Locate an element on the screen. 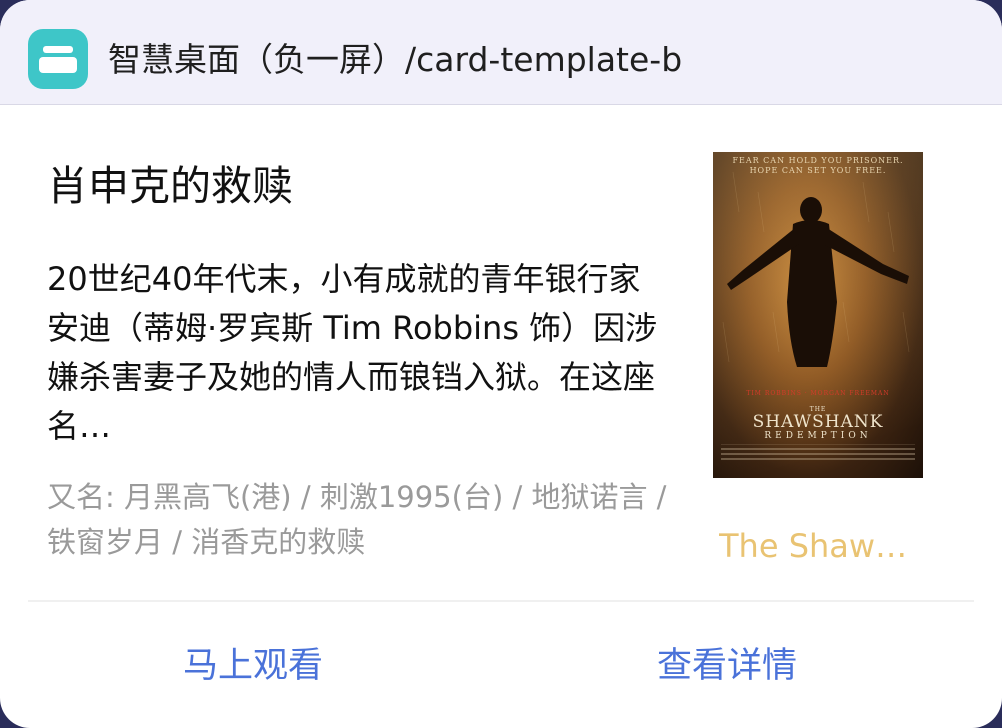 Image resolution: width=1002 pixels, height=728 pixels. card-header: 智慧桌面（负一屏）/card-template-b is located at coordinates (501, 52).